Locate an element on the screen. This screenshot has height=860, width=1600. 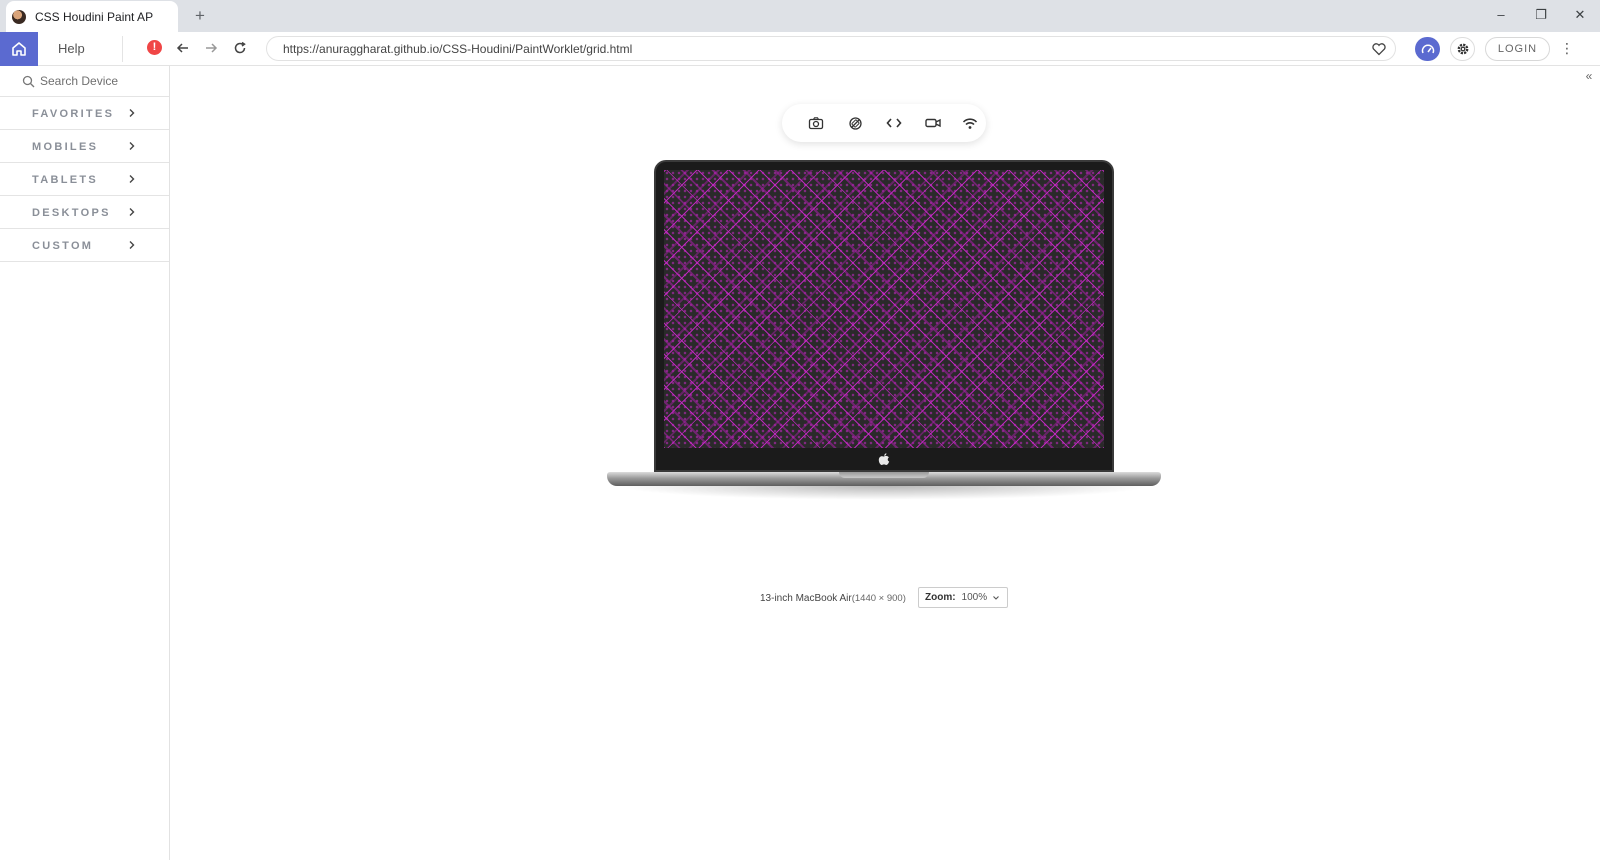
back-button is located at coordinates (183, 48).